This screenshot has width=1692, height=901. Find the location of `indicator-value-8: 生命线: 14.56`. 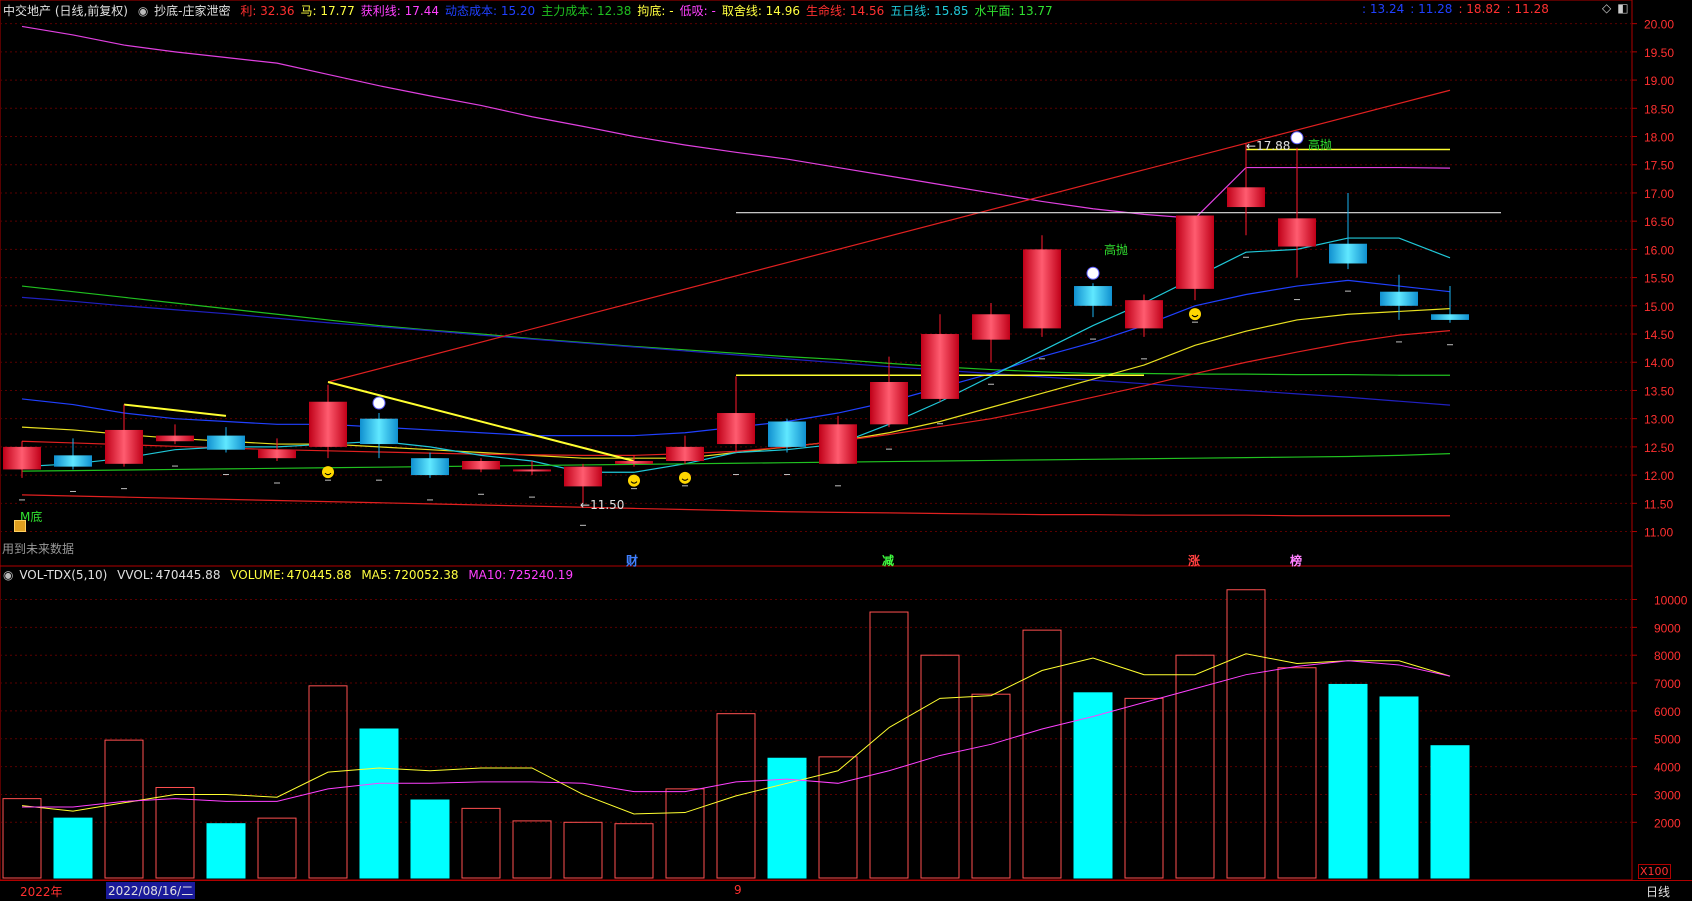

indicator-value-8: 生命线: 14.56 is located at coordinates (845, 11).